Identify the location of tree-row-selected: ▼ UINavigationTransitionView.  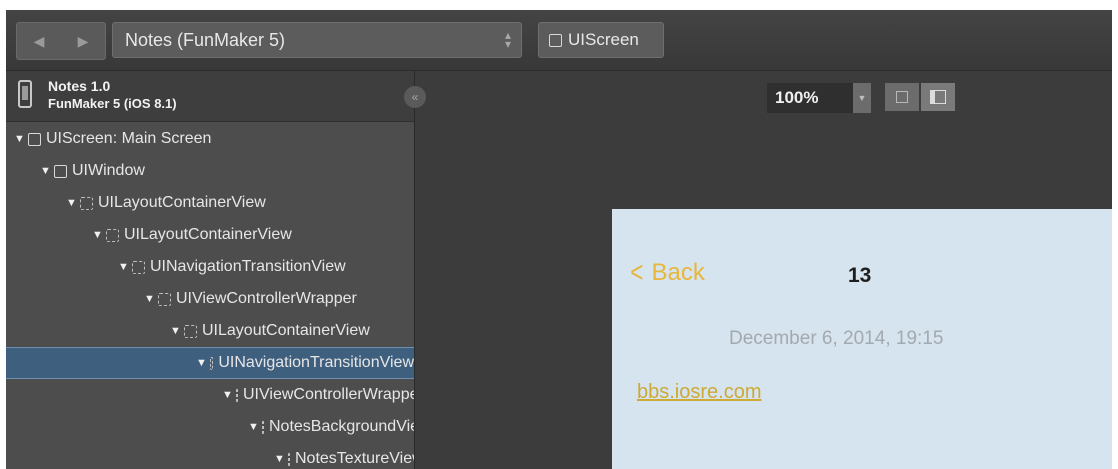
(210, 363).